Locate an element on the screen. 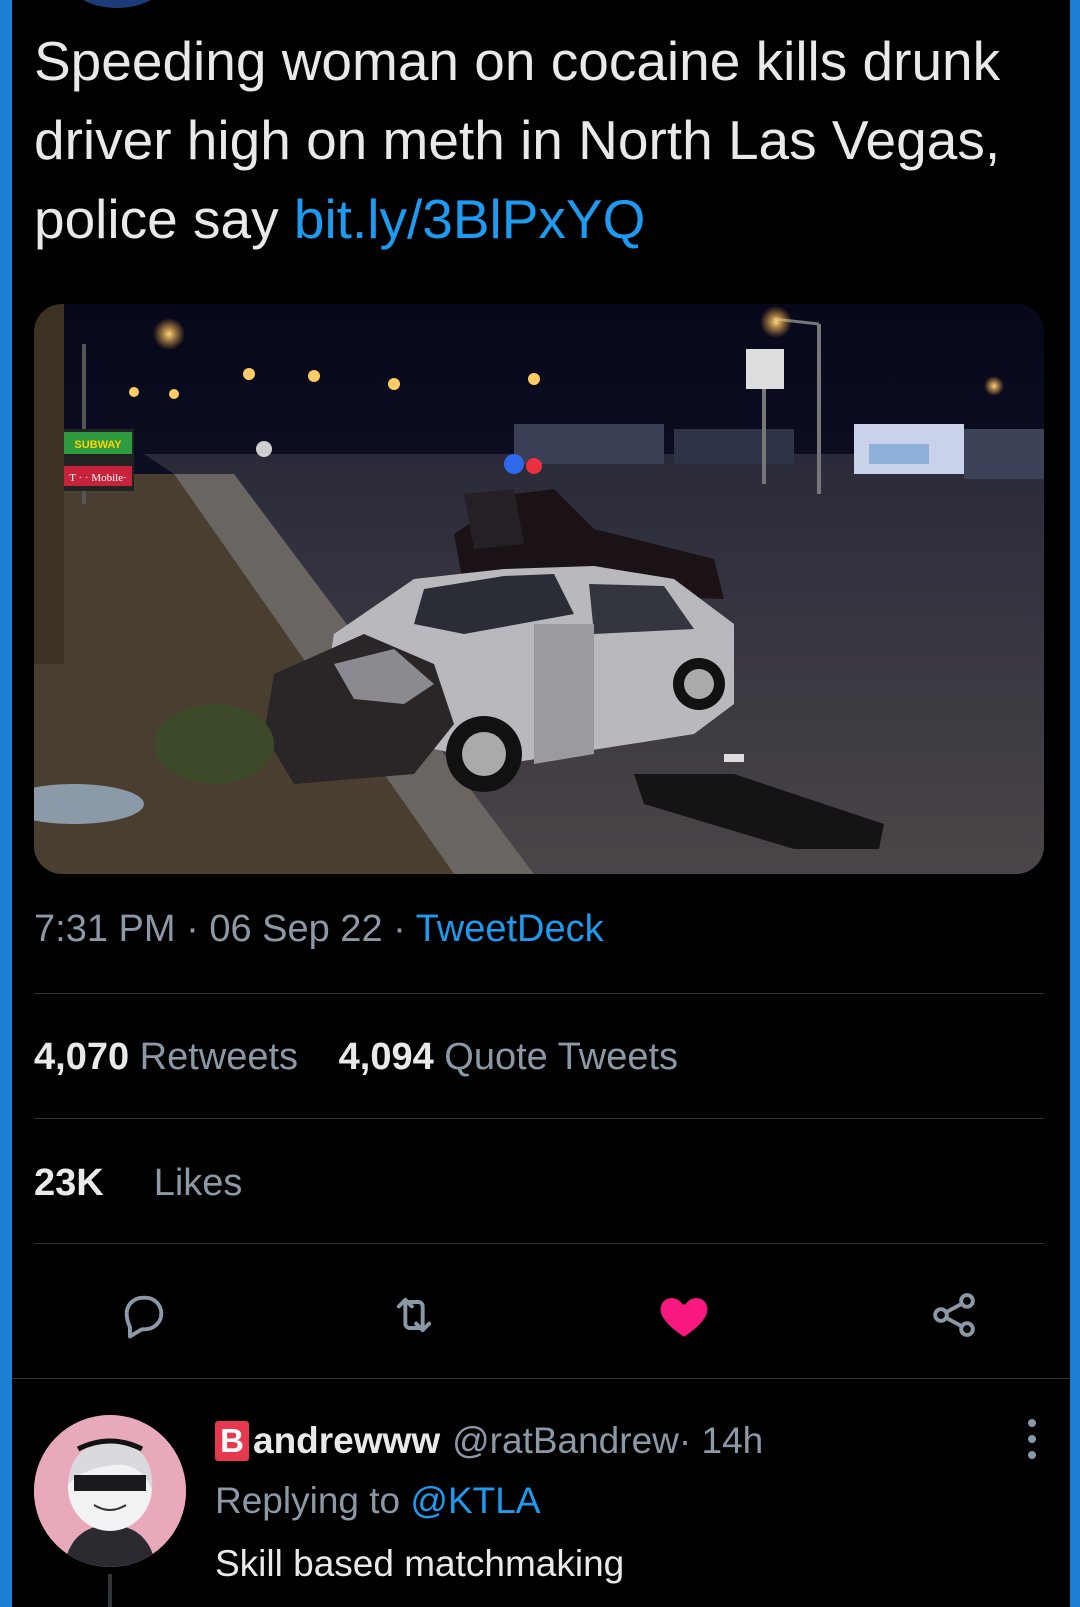  vertical-ellipsis-icon is located at coordinates (1032, 1439).